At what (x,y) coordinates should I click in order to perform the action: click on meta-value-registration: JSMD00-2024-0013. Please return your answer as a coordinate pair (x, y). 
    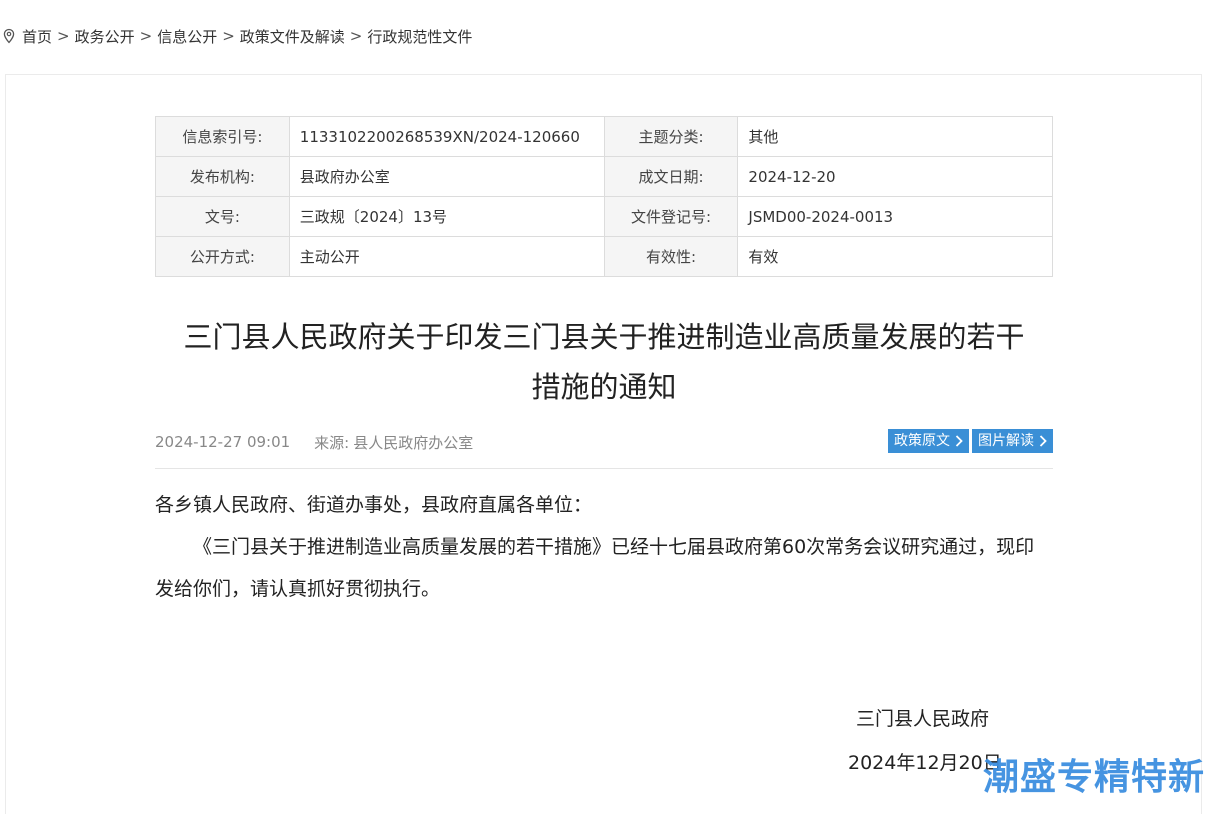
    Looking at the image, I should click on (895, 216).